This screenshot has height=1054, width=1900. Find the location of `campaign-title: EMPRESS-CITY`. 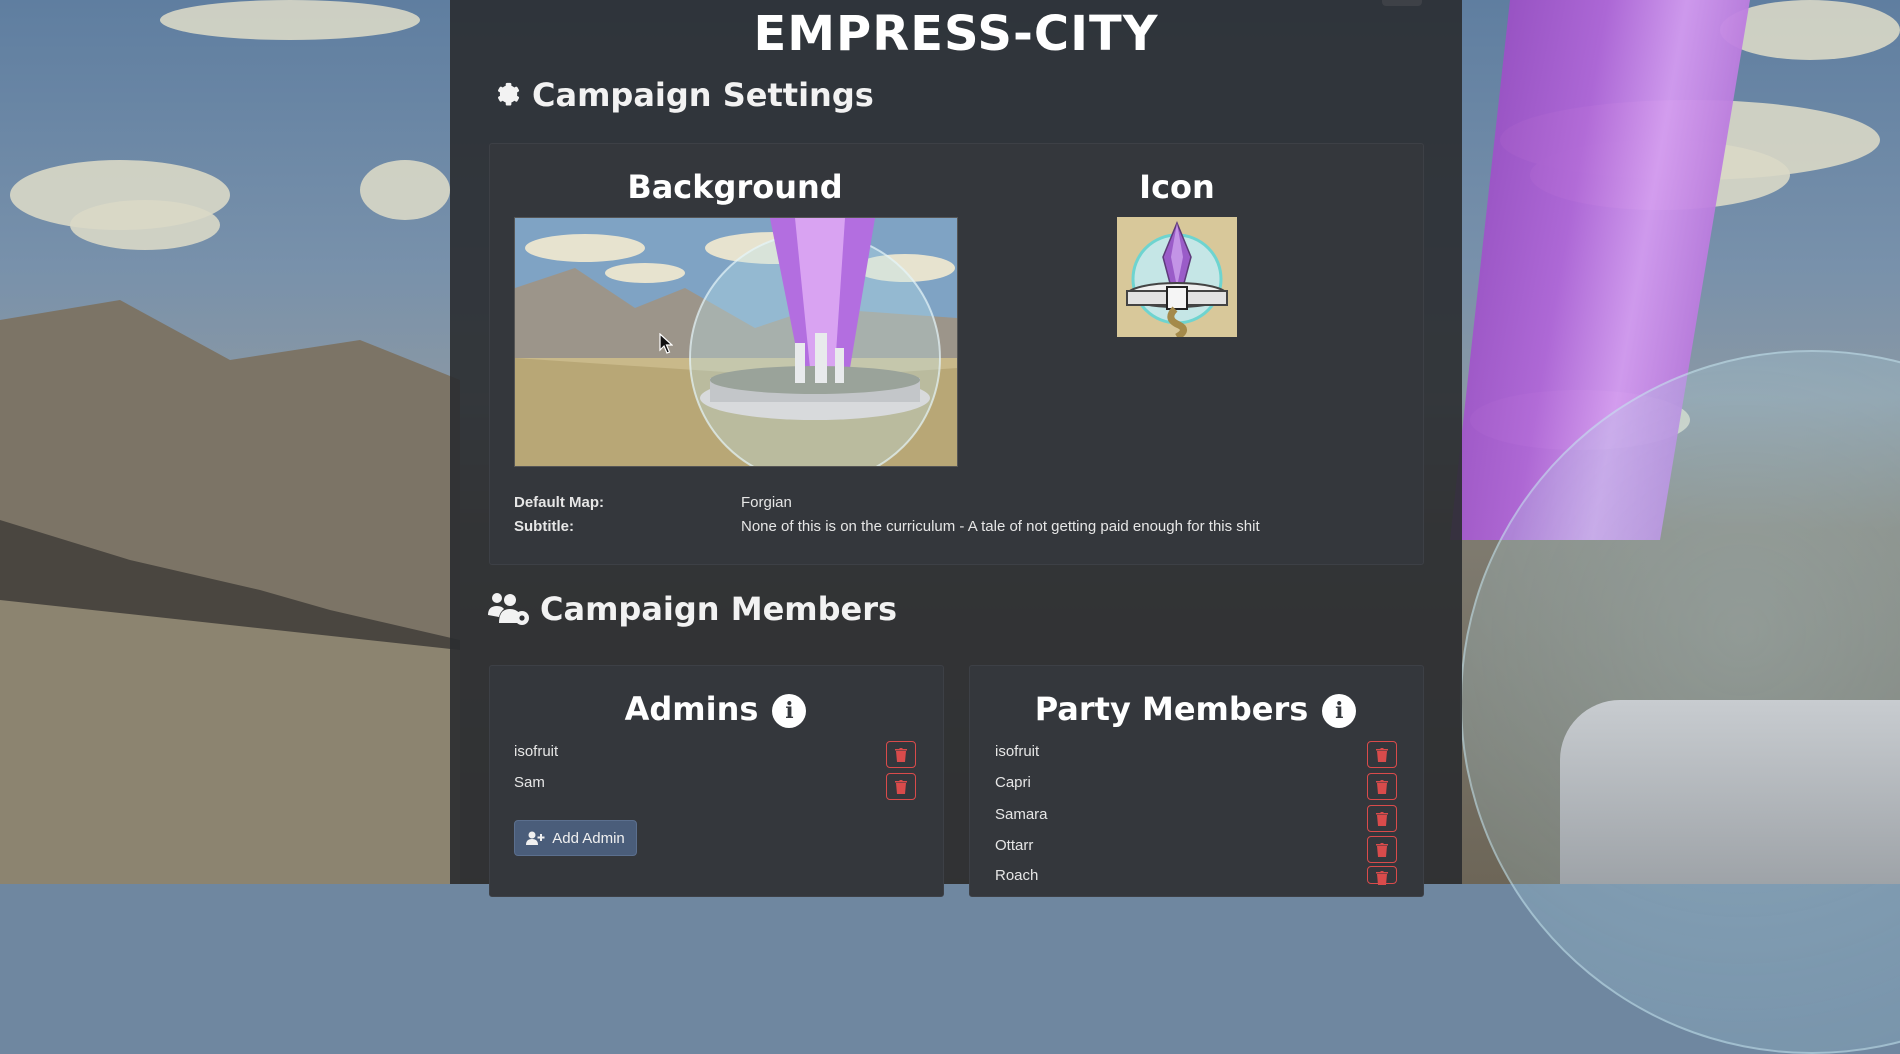

campaign-title: EMPRESS-CITY is located at coordinates (956, 34).